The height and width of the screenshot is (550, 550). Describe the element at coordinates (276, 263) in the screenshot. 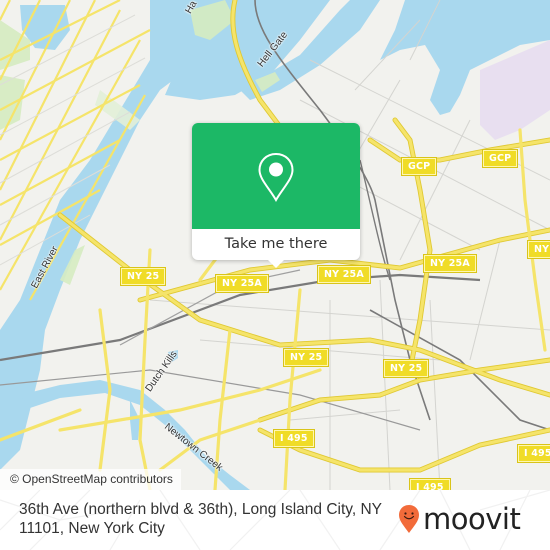

I see `popup-pointer` at that location.